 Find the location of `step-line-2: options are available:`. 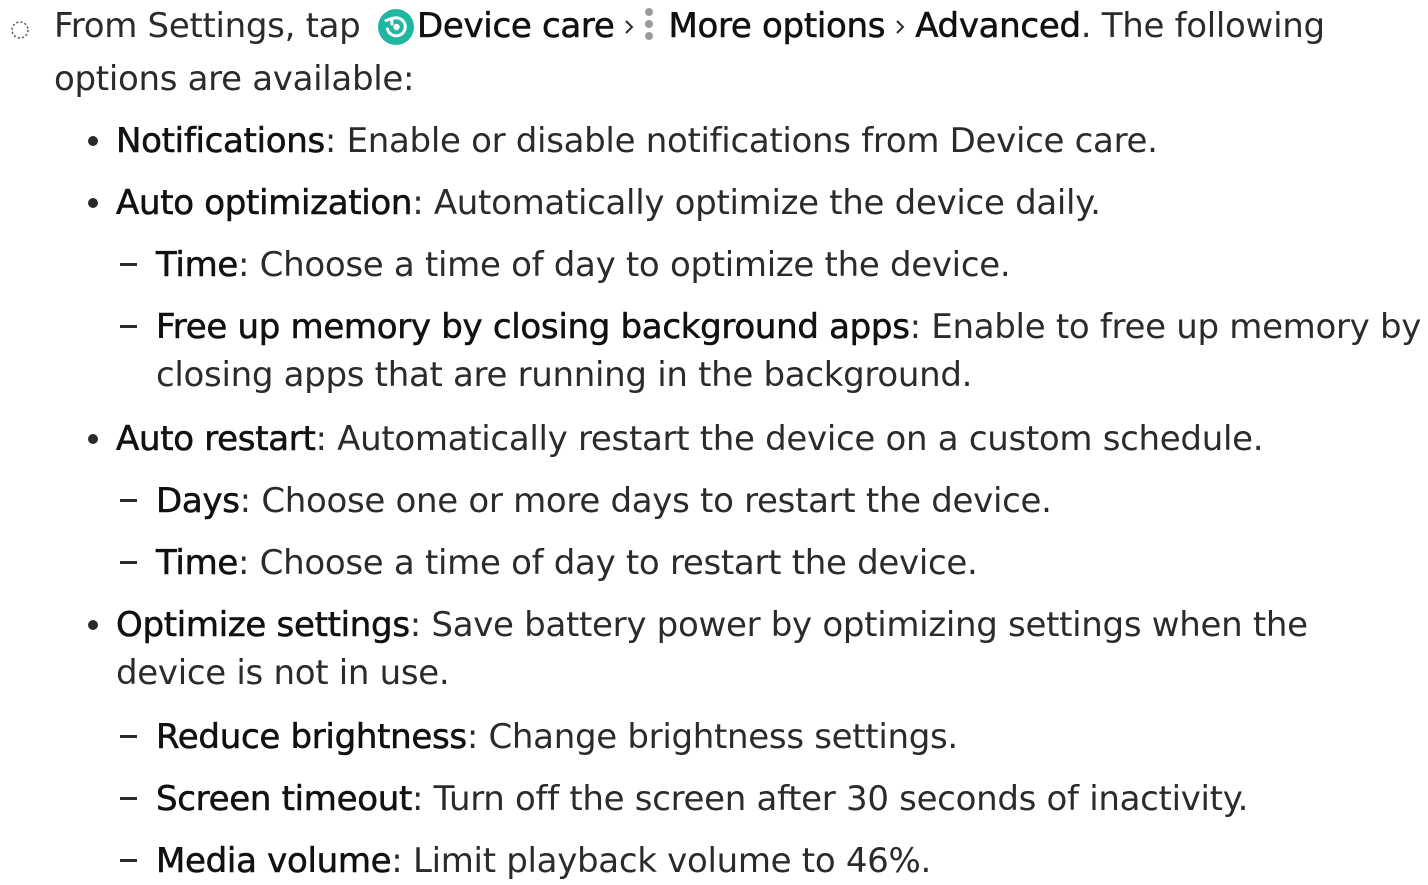

step-line-2: options are available: is located at coordinates (234, 79).